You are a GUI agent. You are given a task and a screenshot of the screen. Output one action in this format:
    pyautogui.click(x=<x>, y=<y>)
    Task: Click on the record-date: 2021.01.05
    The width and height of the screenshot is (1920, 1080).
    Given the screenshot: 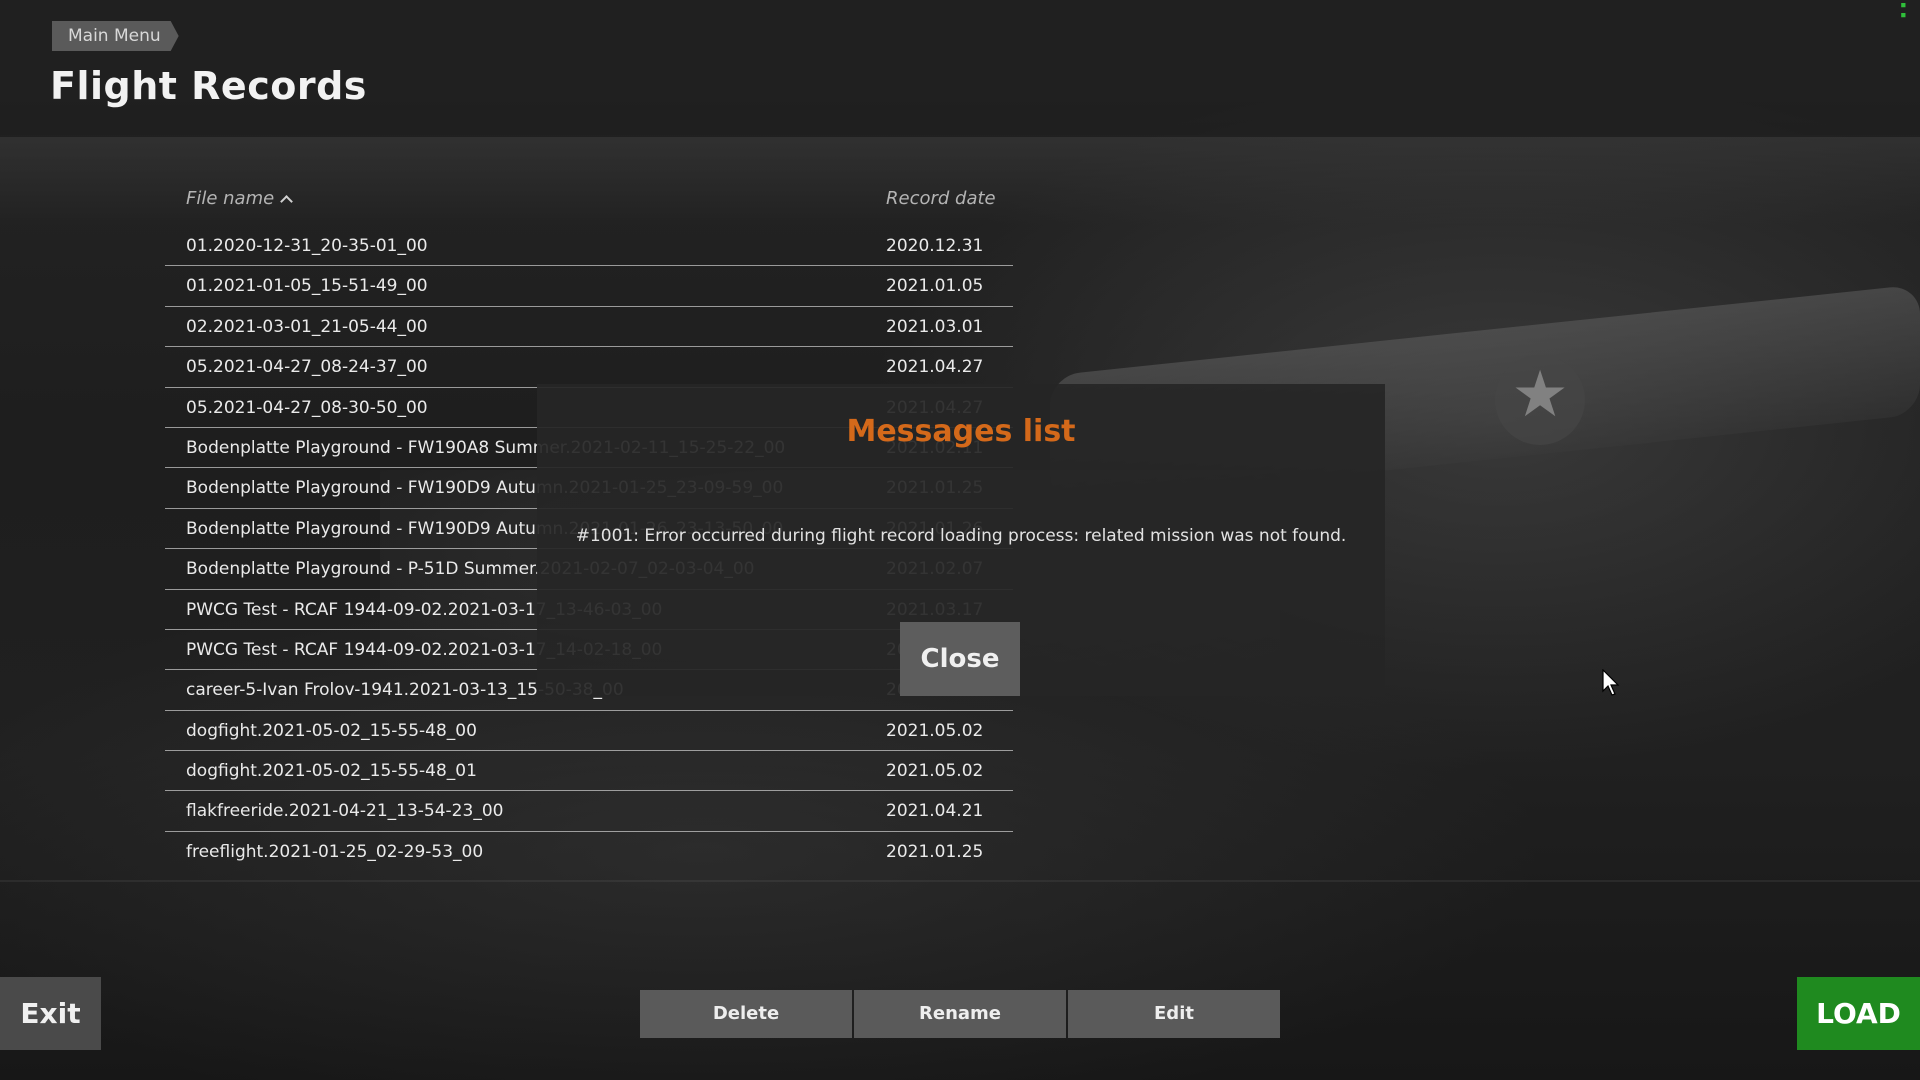 What is the action you would take?
    pyautogui.click(x=935, y=286)
    